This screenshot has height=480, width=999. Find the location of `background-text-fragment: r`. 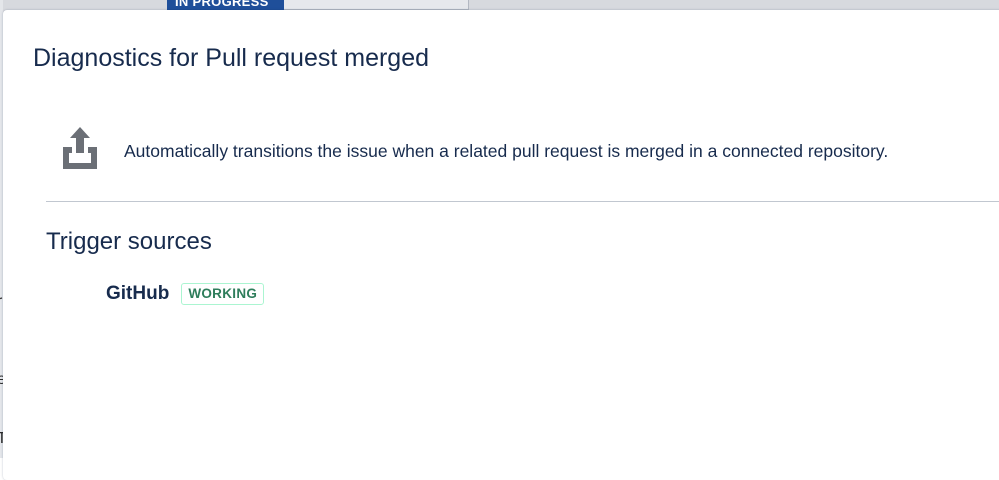

background-text-fragment: r is located at coordinates (1, 302).